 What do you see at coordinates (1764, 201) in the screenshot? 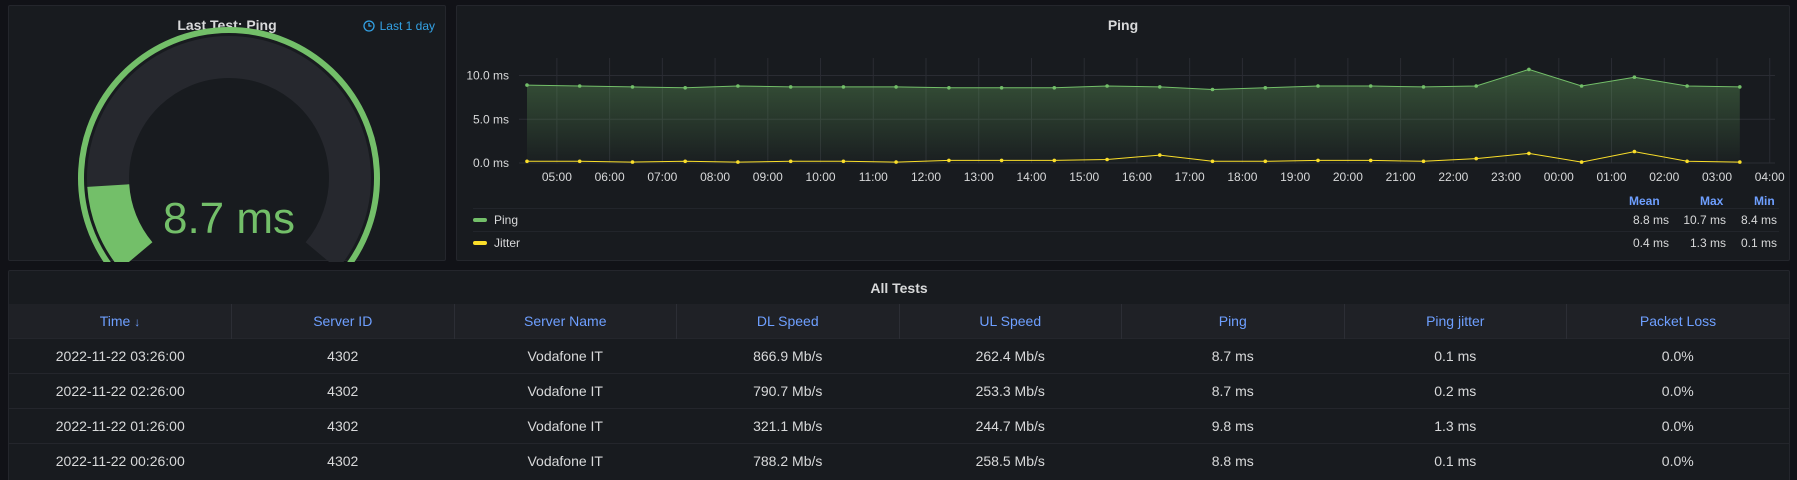
I see `legend-header-min: Min` at bounding box center [1764, 201].